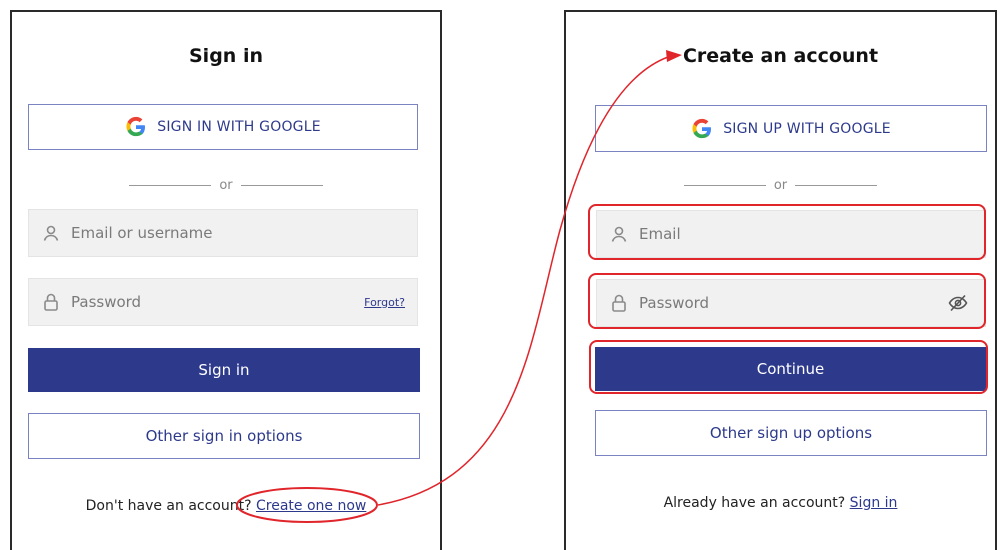 Image resolution: width=1003 pixels, height=550 pixels. What do you see at coordinates (224, 436) in the screenshot?
I see `other-sign-in-options-button: Other sign in options` at bounding box center [224, 436].